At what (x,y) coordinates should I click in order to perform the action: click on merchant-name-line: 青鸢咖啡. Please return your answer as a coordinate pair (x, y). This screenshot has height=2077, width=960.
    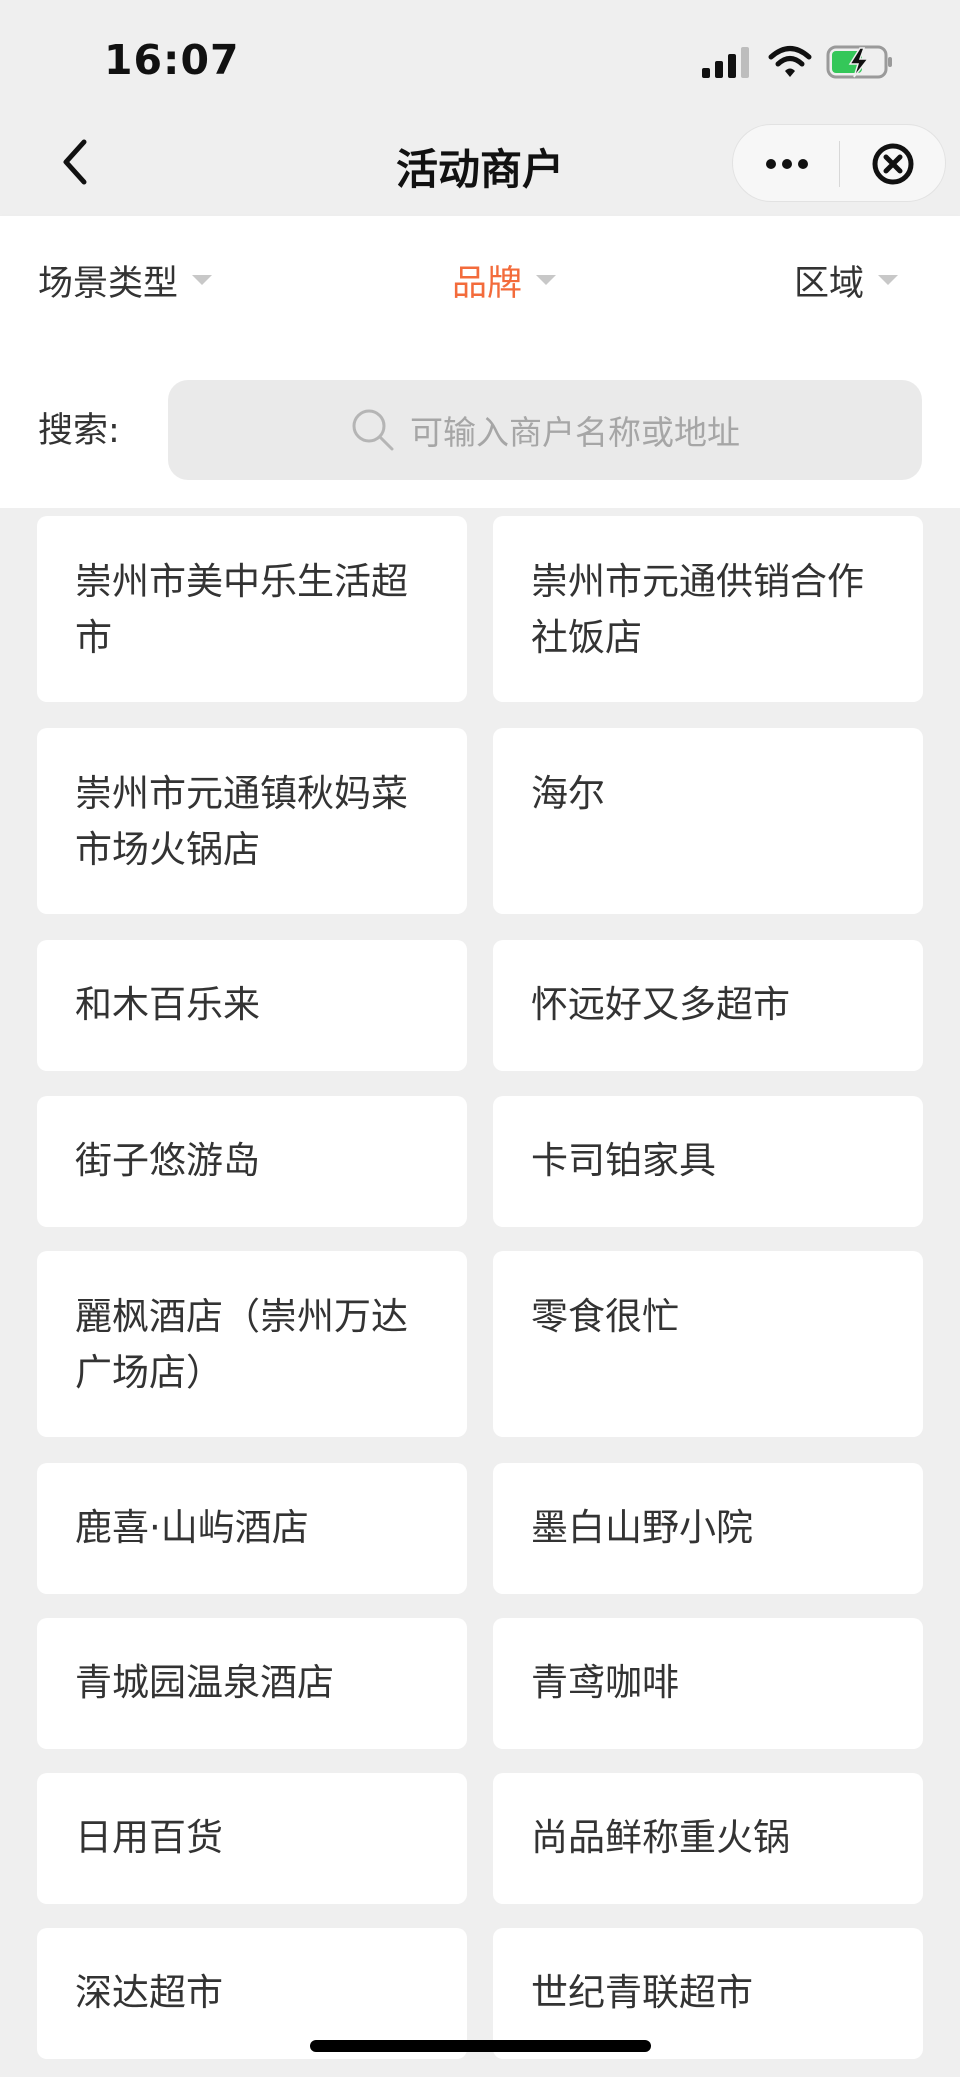
    Looking at the image, I should click on (605, 1682).